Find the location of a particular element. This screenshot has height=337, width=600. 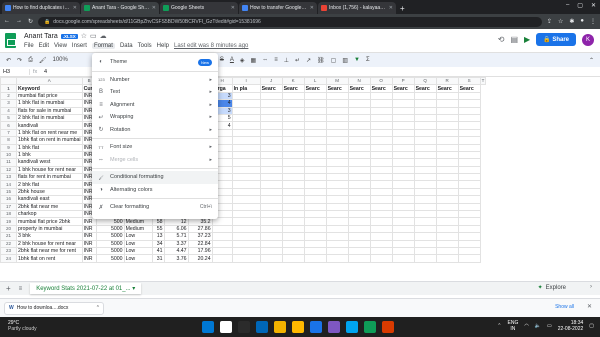

name-box: H3 is located at coordinates (15, 71).